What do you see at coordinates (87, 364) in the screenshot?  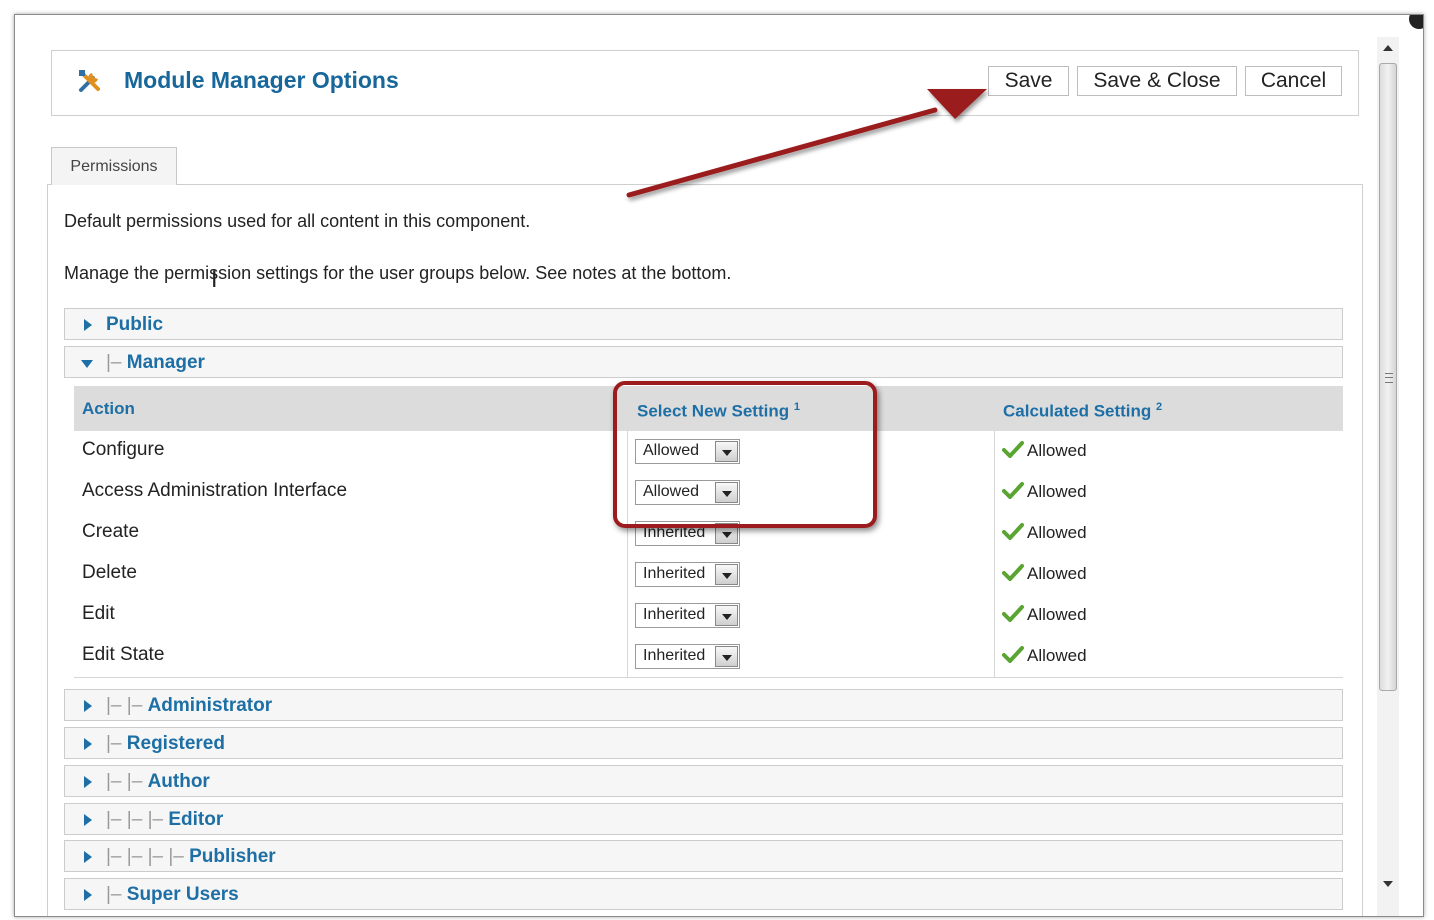 I see `collapse-arrow-icon` at bounding box center [87, 364].